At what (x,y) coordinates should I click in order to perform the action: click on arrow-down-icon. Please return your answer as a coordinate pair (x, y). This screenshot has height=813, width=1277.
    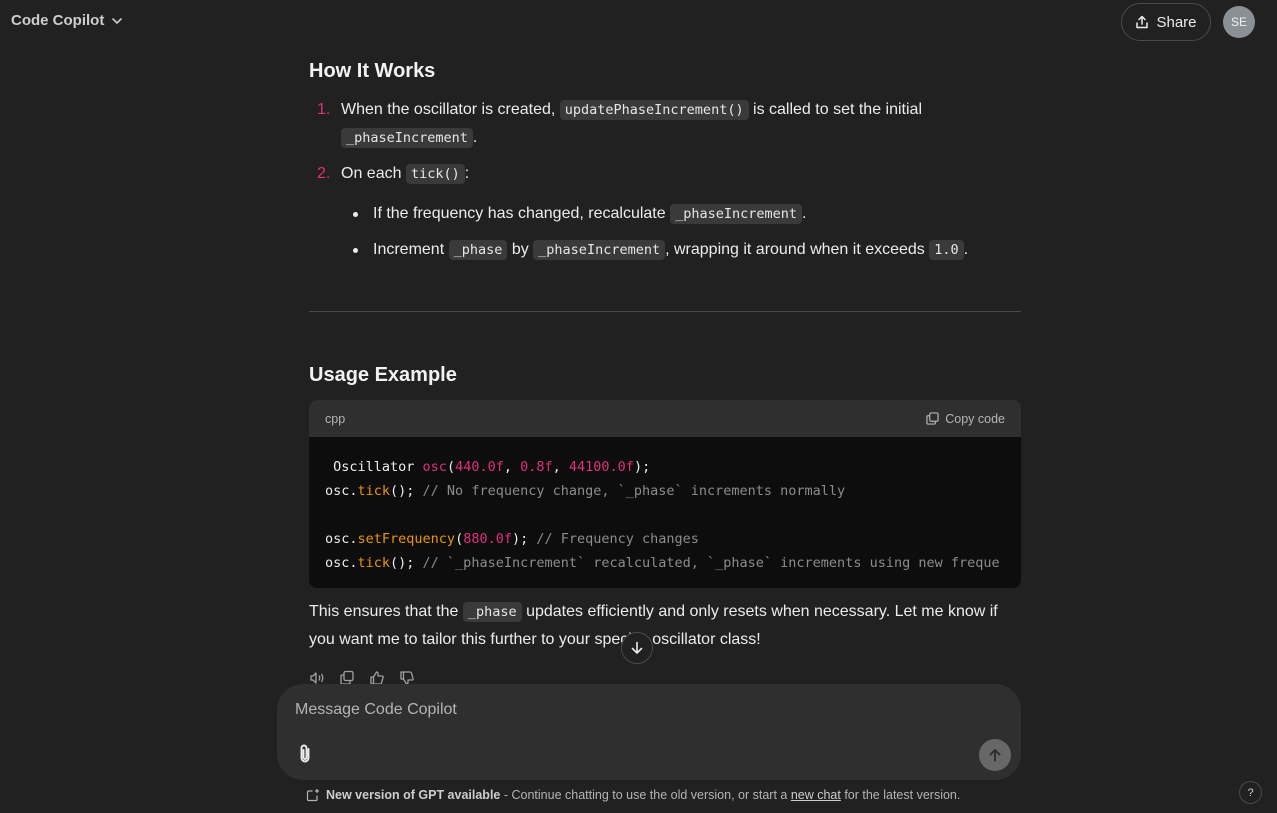
    Looking at the image, I should click on (637, 647).